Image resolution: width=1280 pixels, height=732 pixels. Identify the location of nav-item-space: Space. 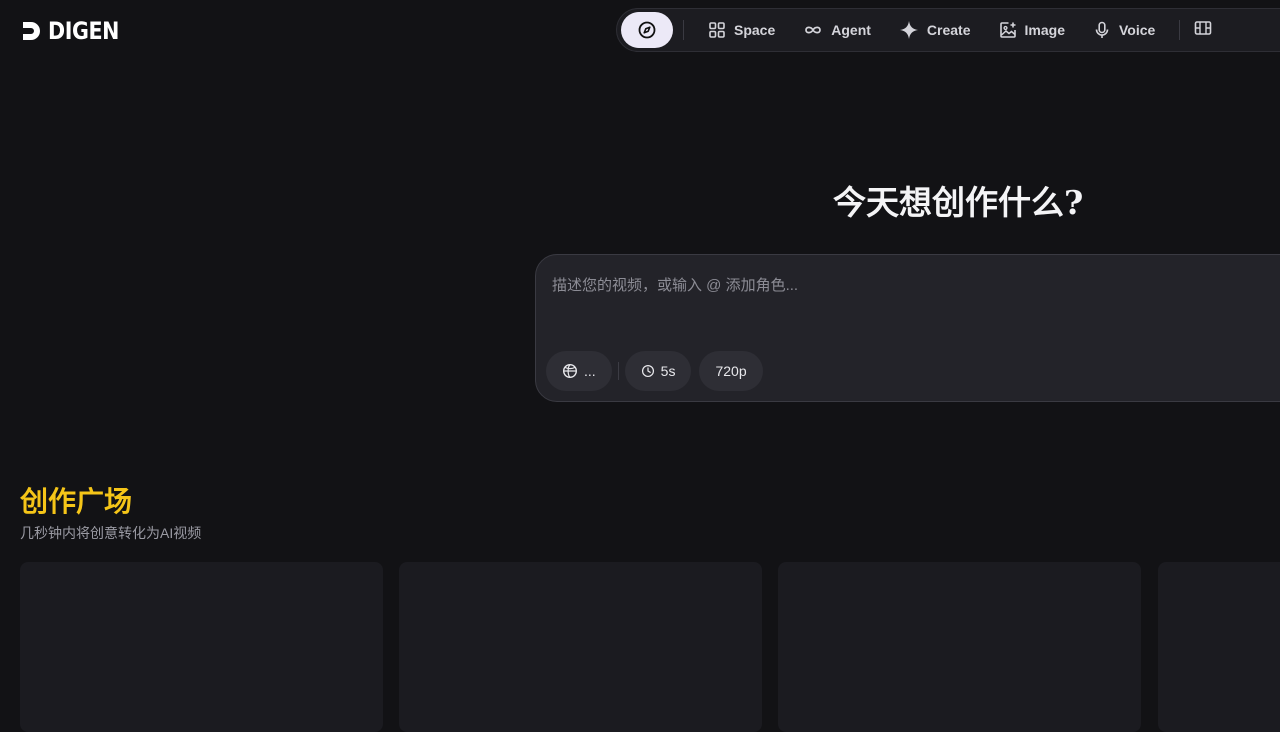
(741, 30).